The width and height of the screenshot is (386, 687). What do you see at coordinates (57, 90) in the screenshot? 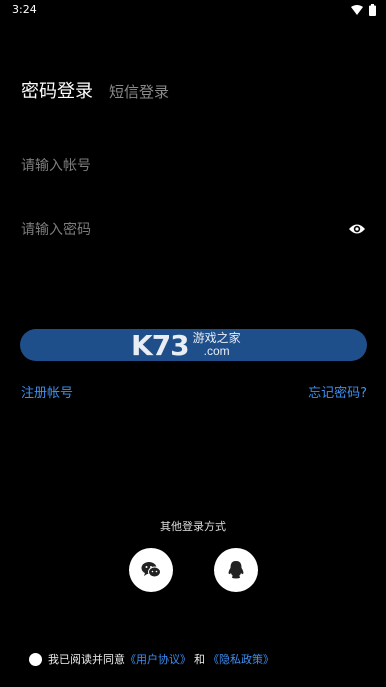
I see `tab-password-login: 密码登录` at bounding box center [57, 90].